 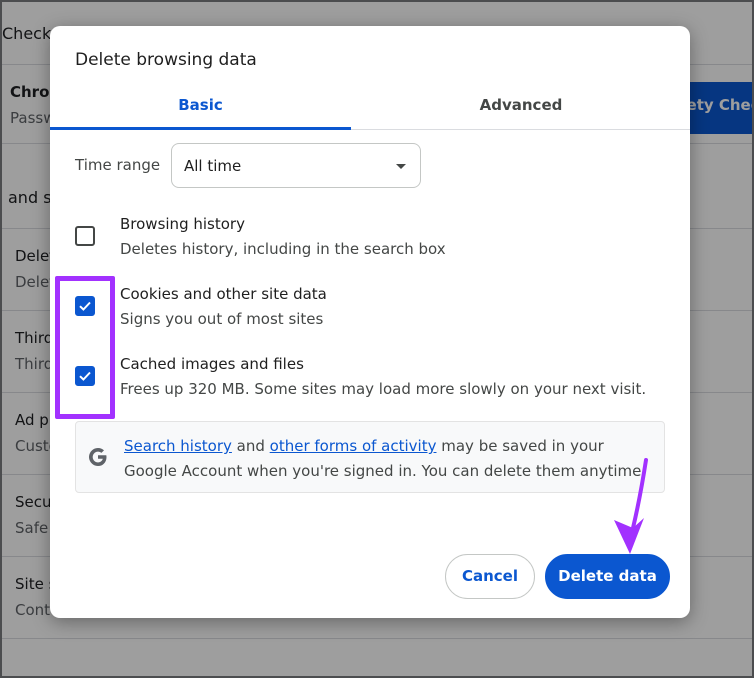 What do you see at coordinates (118, 165) in the screenshot?
I see `time-range-label: Time range` at bounding box center [118, 165].